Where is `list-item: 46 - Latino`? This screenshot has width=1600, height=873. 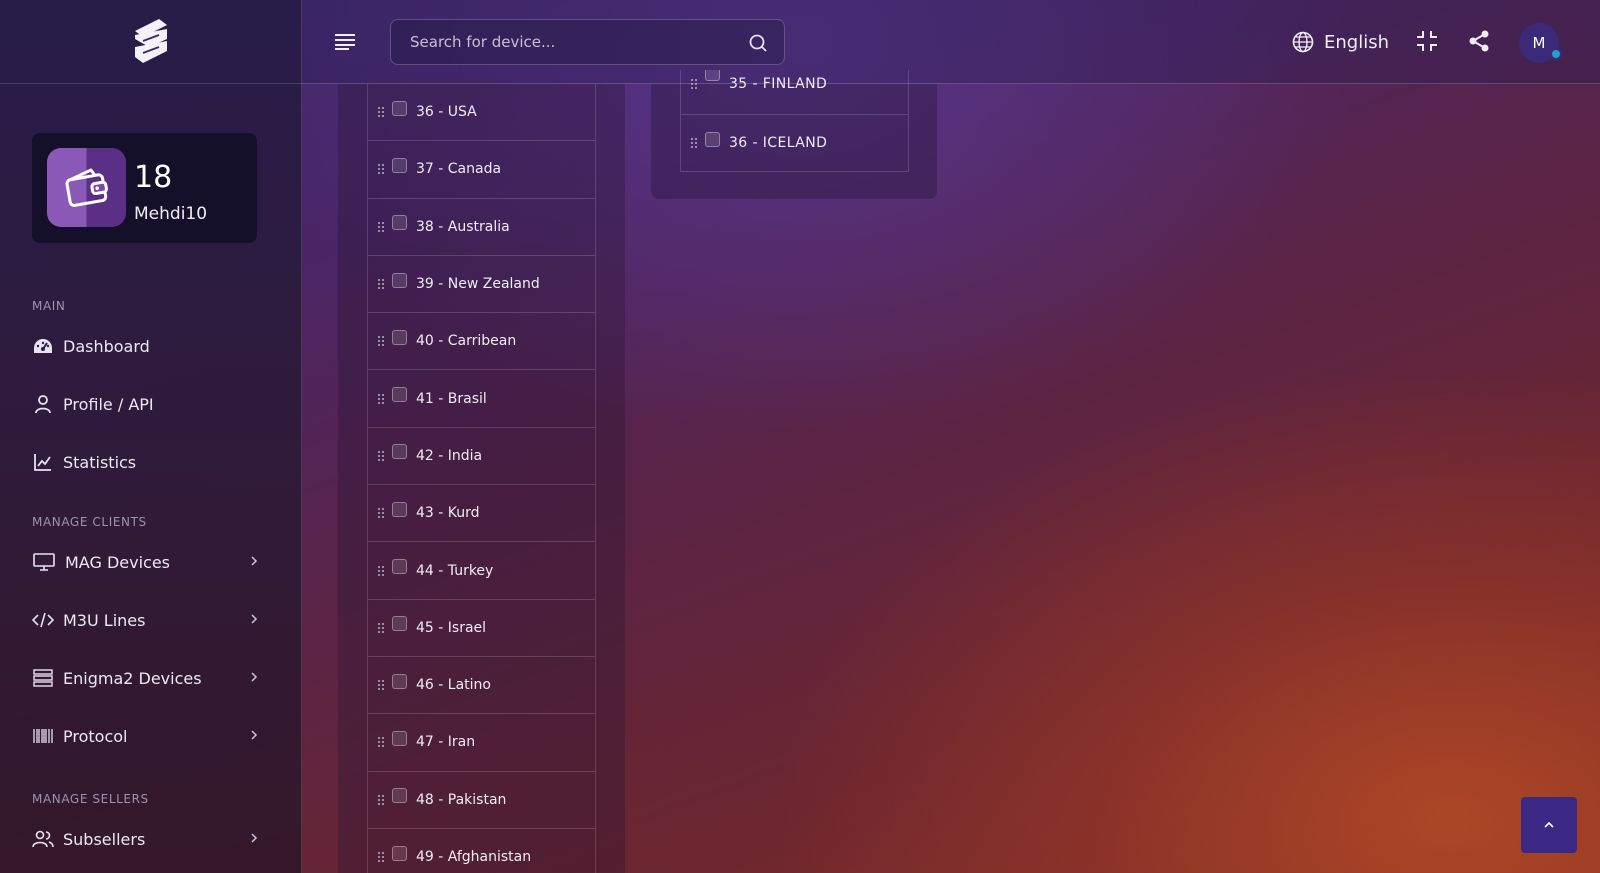
list-item: 46 - Latino is located at coordinates (481, 686).